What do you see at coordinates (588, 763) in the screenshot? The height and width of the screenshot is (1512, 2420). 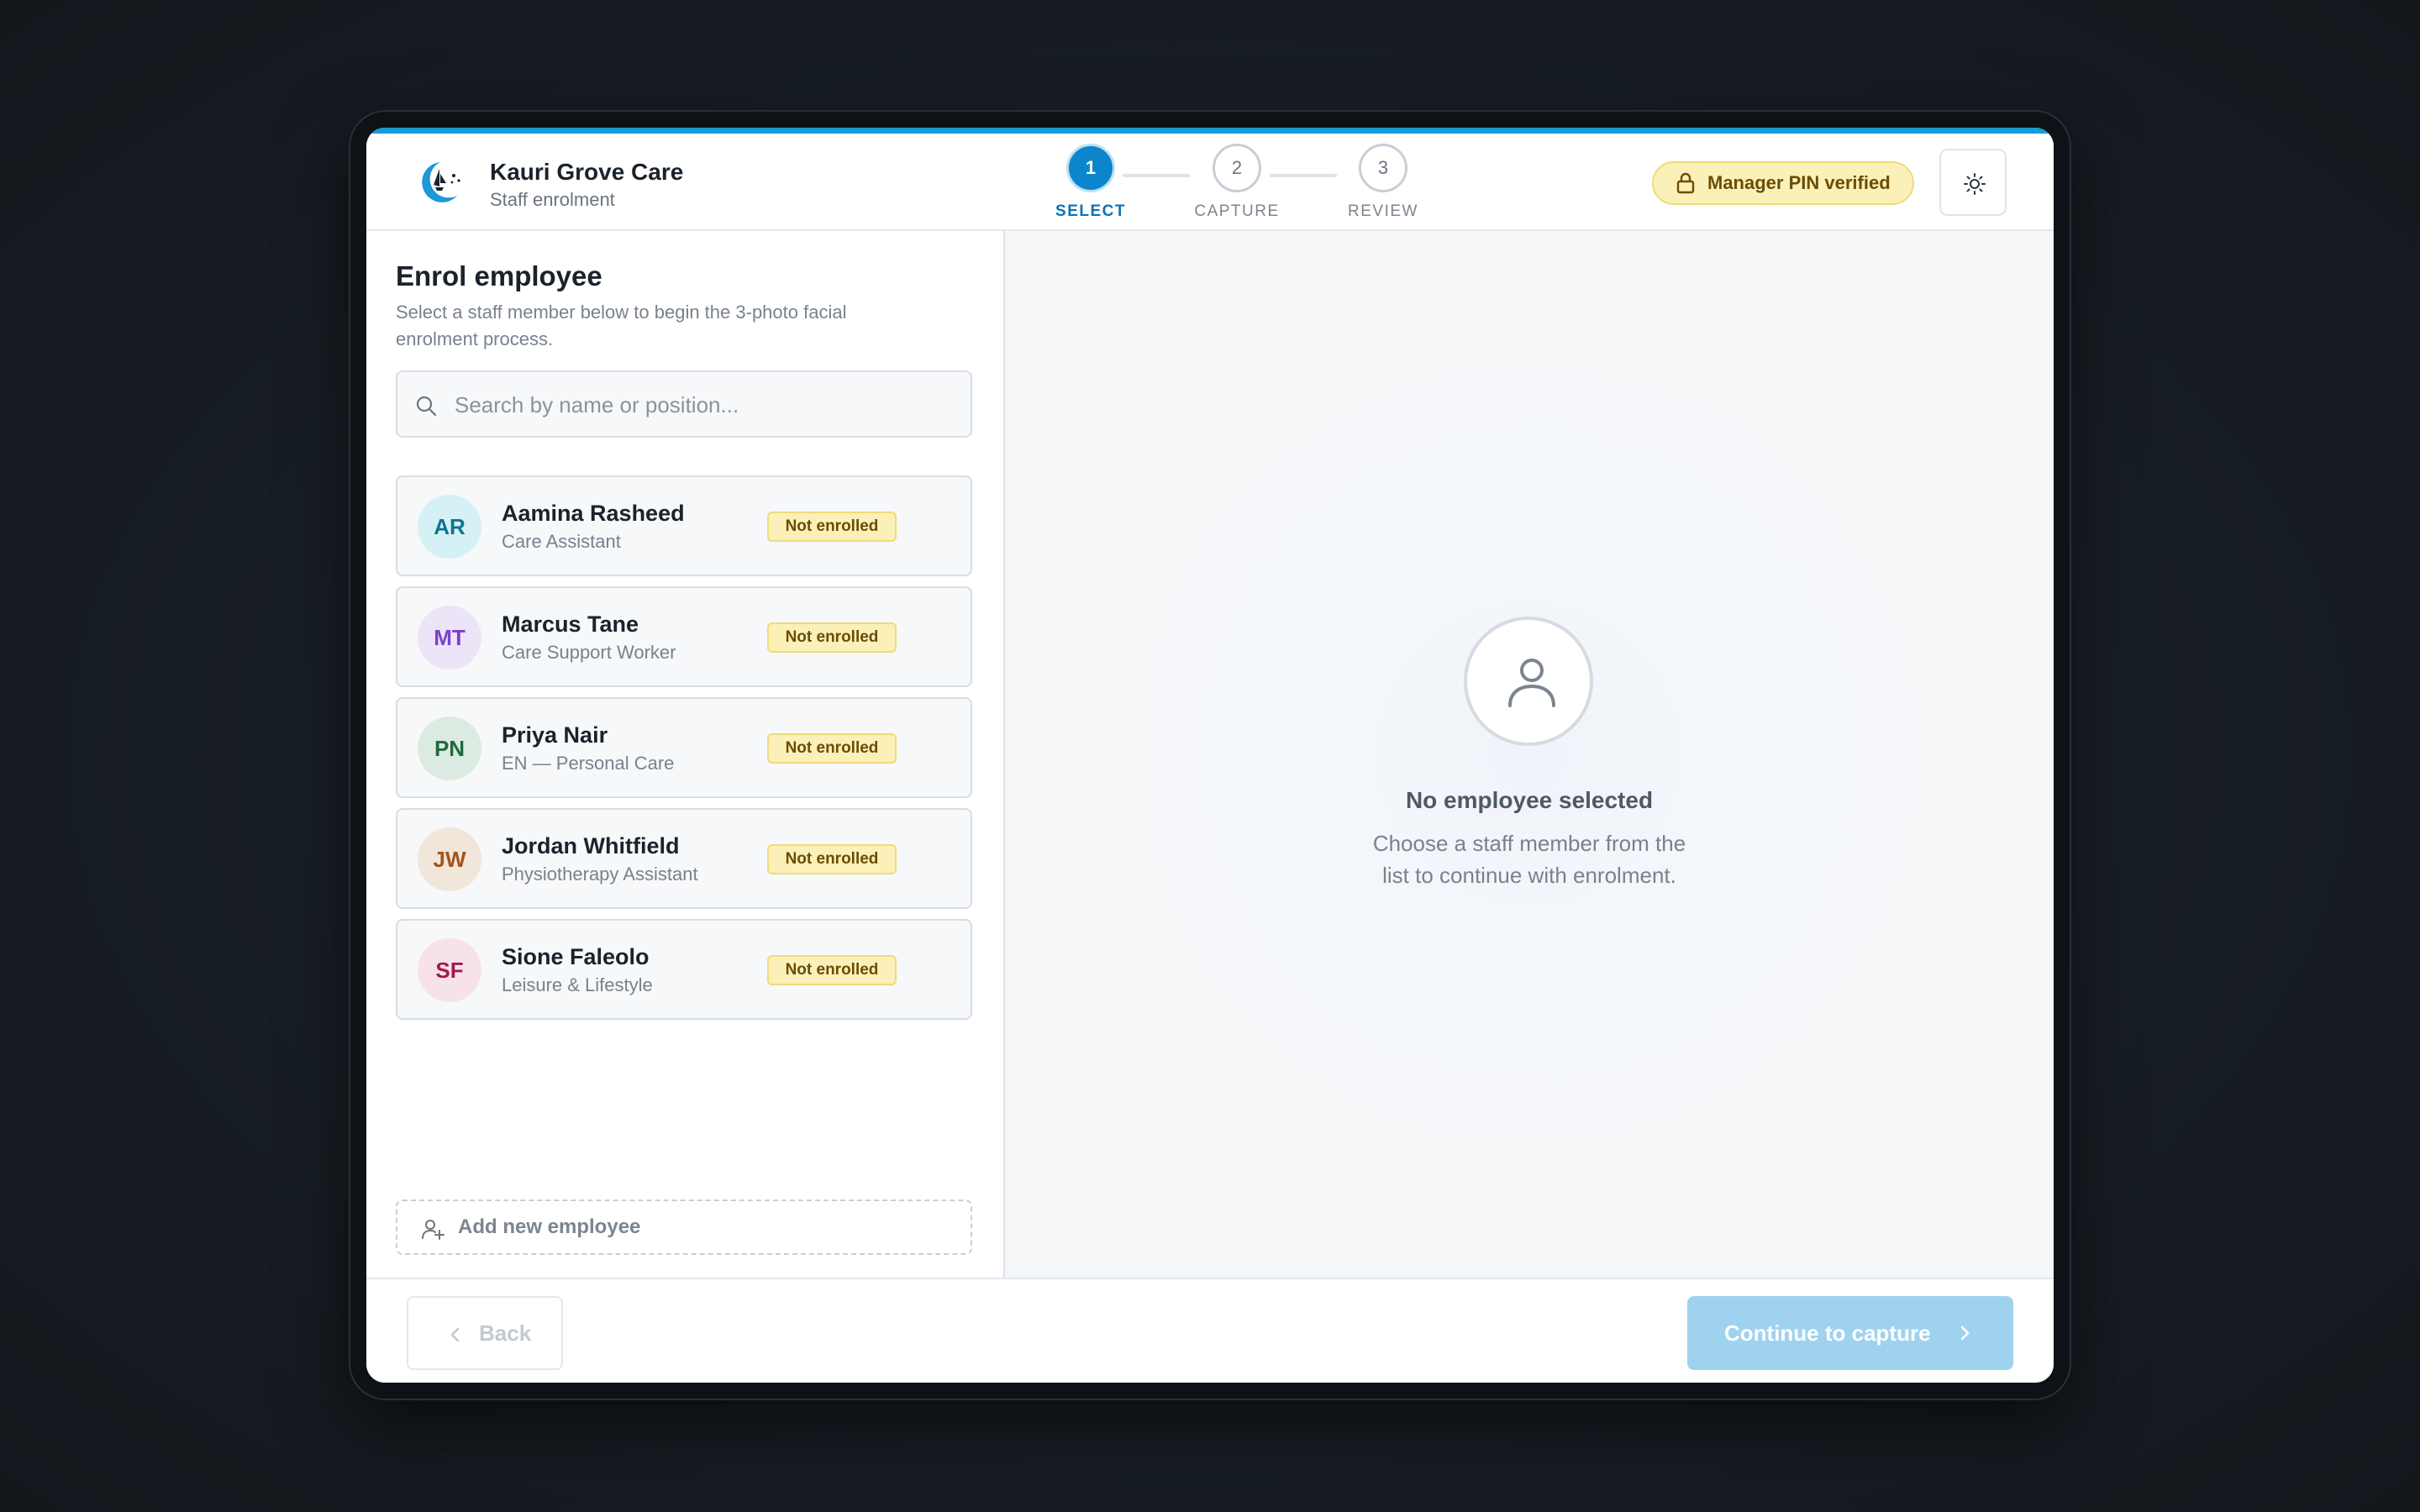 I see `employee-role: EN — Personal Care` at bounding box center [588, 763].